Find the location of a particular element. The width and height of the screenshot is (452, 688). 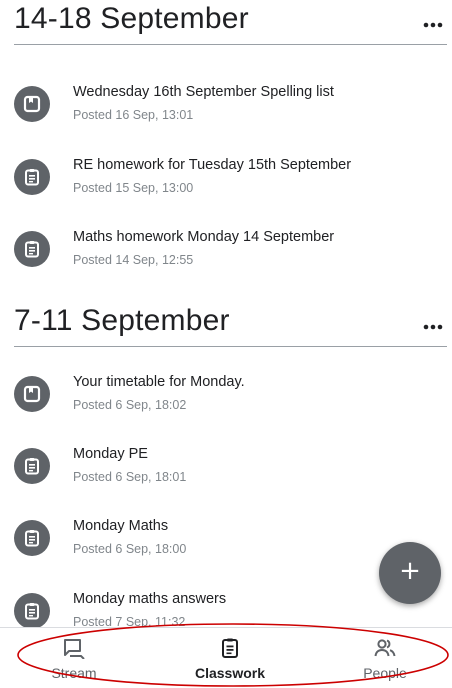

stream-icon is located at coordinates (74, 648).